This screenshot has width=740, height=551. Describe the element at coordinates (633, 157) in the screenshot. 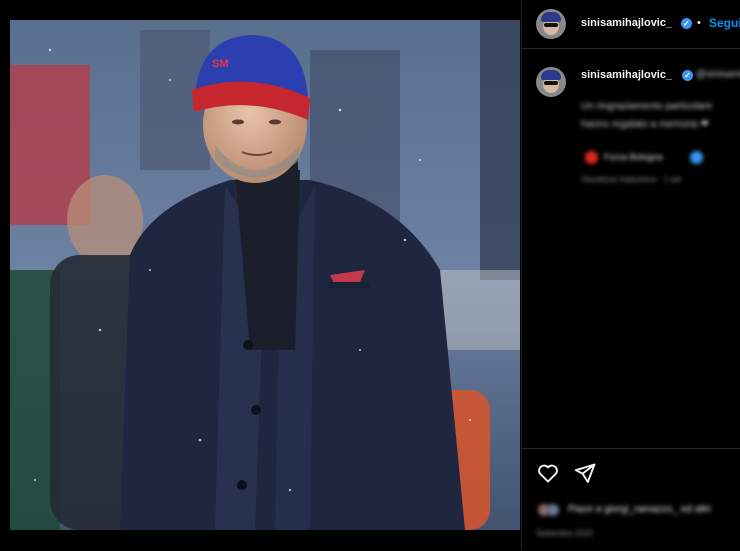

I see `caption-tag: Forza Bologna` at that location.